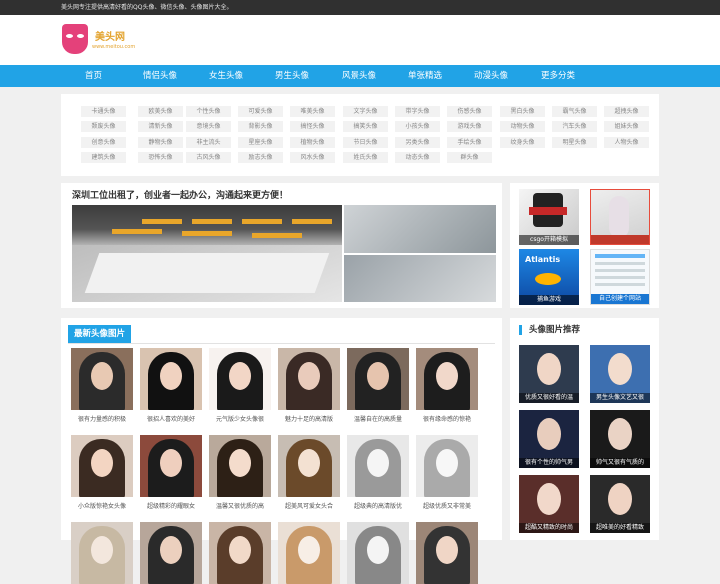  What do you see at coordinates (620, 374) in the screenshot?
I see `recommend-thumbnail: 男生头像文艺又很` at bounding box center [620, 374].